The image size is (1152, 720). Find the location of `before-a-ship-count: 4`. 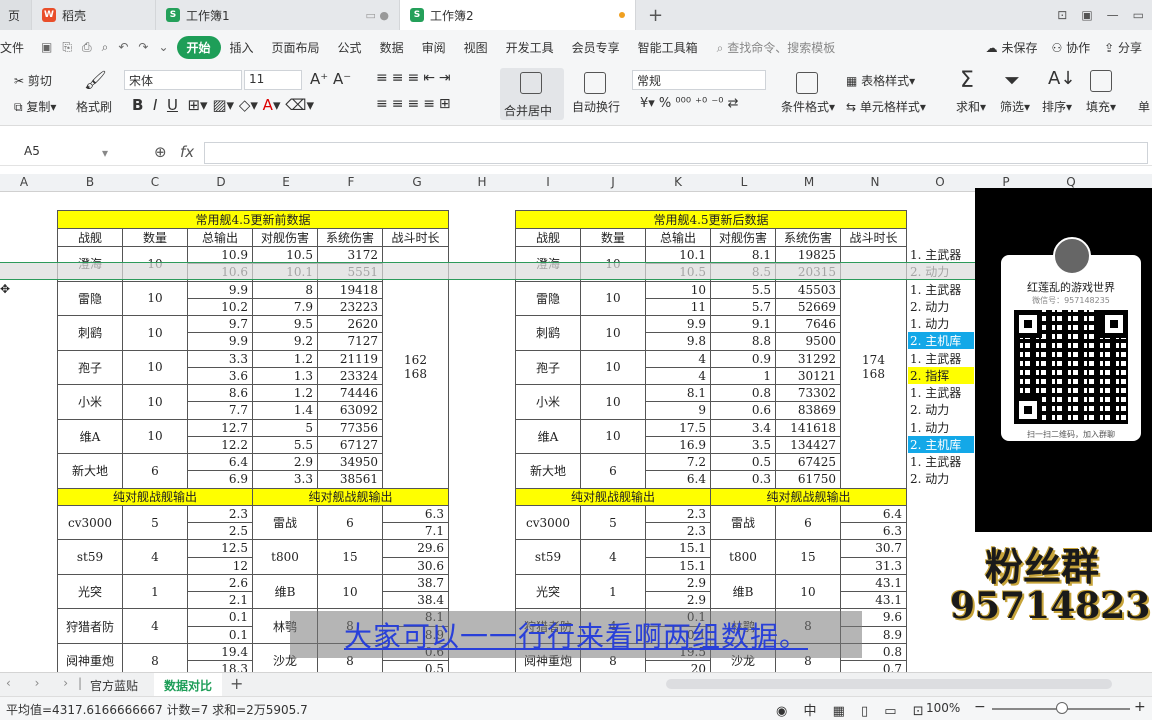

before-a-ship-count: 4 is located at coordinates (155, 557).